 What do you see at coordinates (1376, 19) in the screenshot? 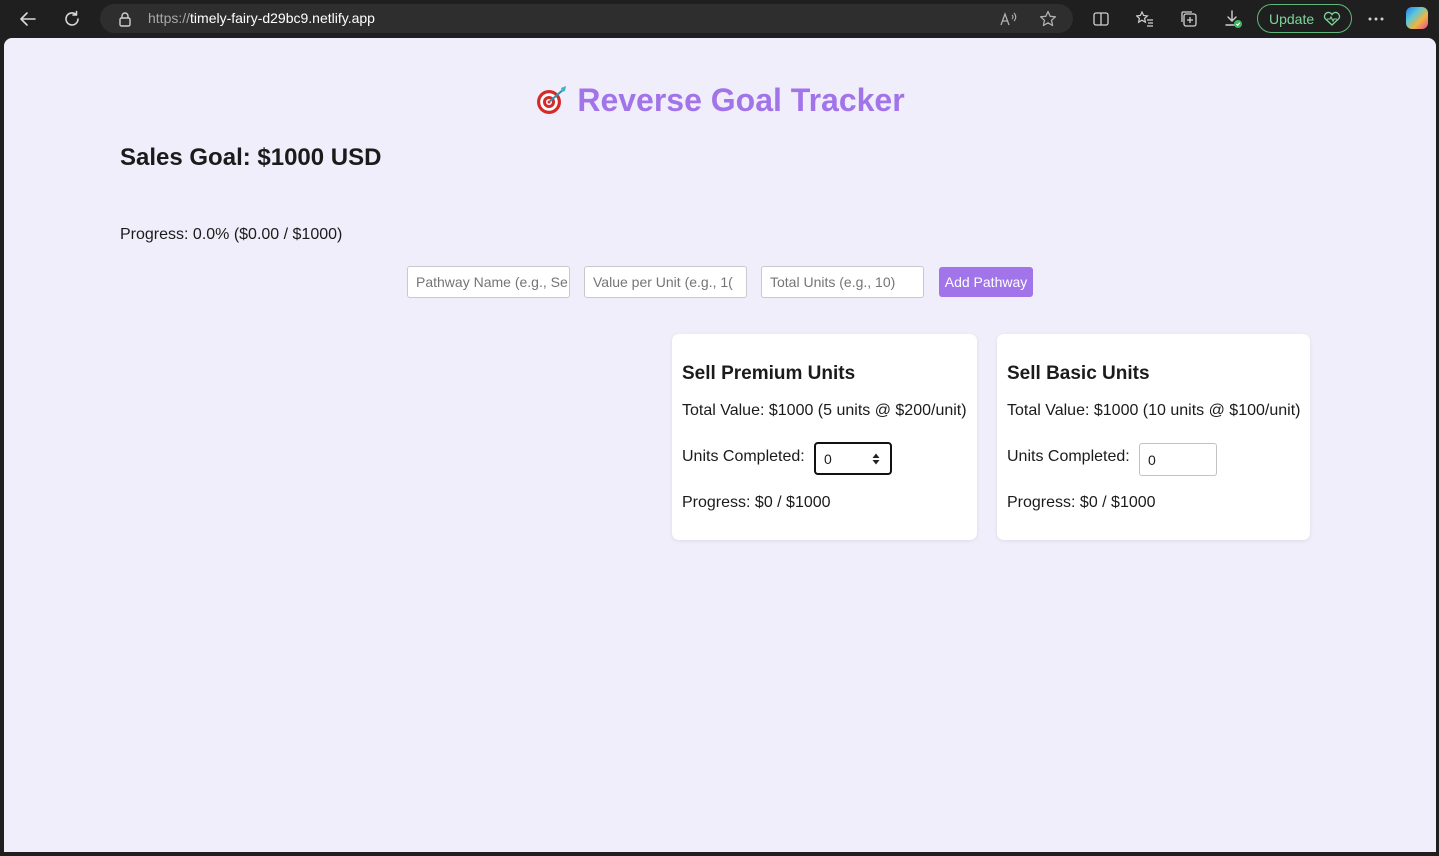
I see `more-options-icon` at bounding box center [1376, 19].